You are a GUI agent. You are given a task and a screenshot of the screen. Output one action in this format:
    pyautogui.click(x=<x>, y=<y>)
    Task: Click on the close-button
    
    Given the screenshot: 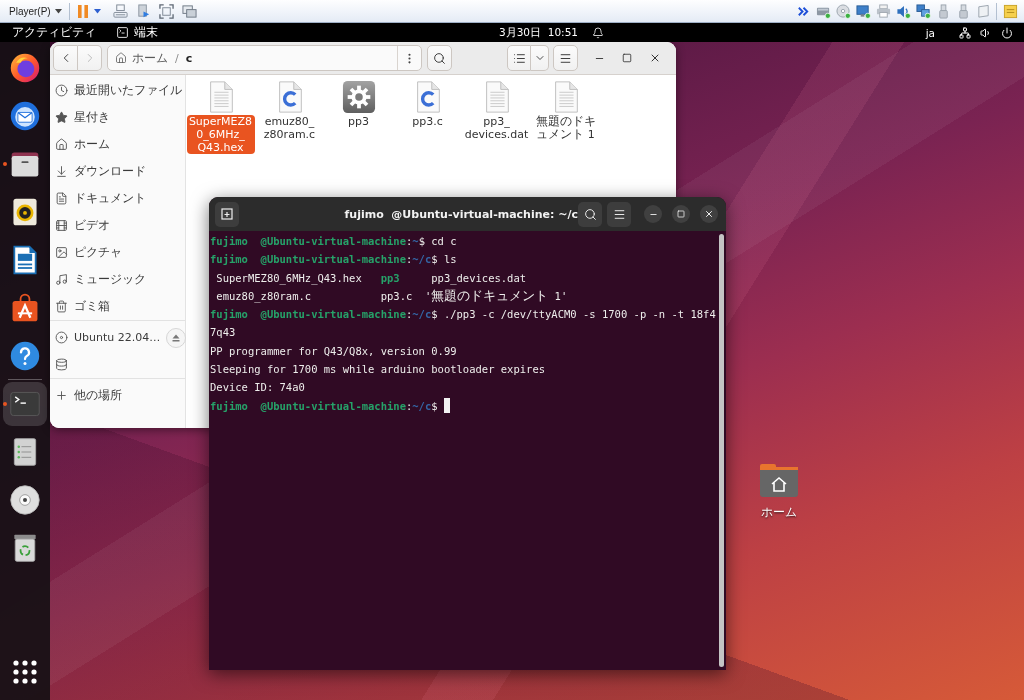 What is the action you would take?
    pyautogui.click(x=709, y=214)
    